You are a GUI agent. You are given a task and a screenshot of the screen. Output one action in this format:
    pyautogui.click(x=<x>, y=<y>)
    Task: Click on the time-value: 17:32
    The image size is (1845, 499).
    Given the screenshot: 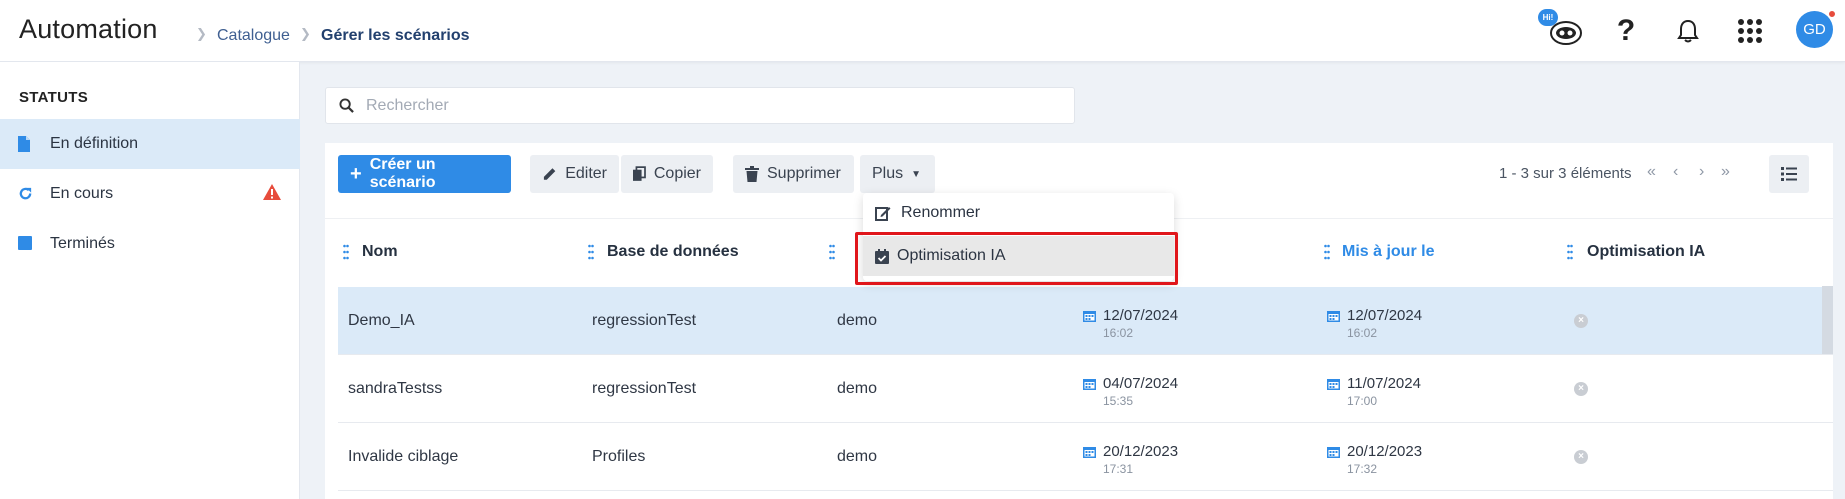 What is the action you would take?
    pyautogui.click(x=1362, y=469)
    